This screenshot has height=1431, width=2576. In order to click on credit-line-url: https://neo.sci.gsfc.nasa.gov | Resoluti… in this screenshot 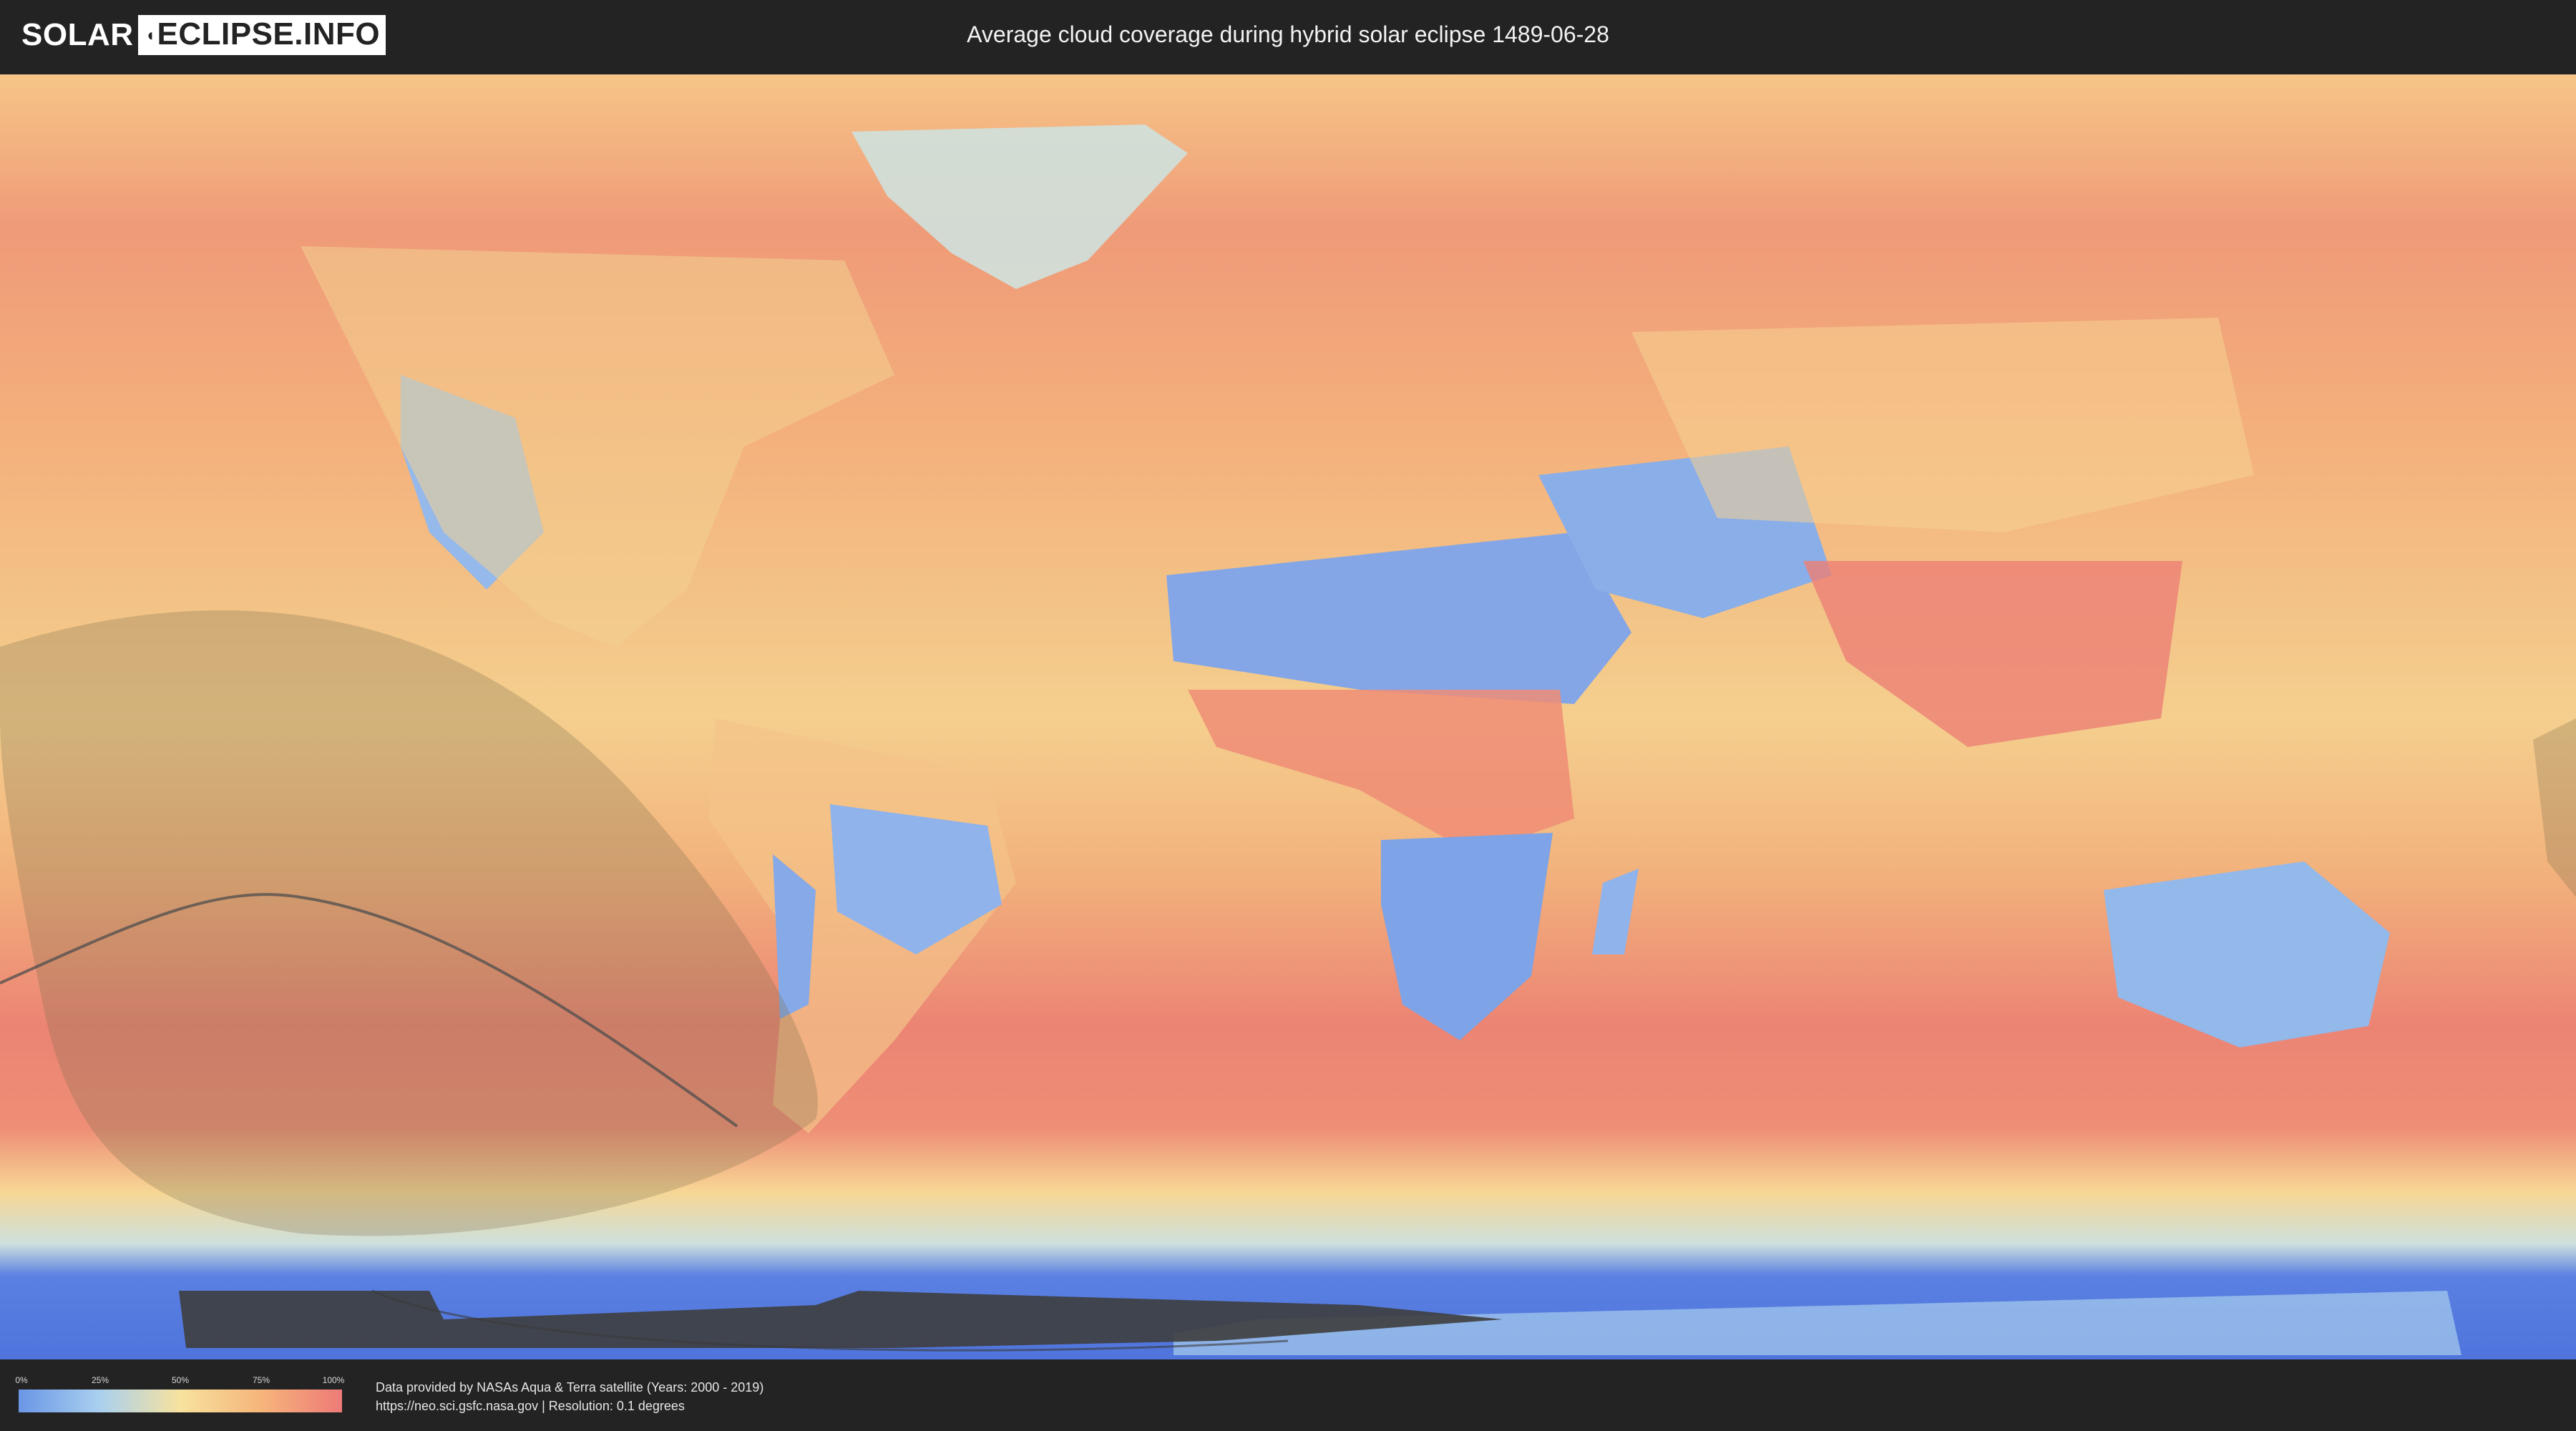, I will do `click(569, 1406)`.